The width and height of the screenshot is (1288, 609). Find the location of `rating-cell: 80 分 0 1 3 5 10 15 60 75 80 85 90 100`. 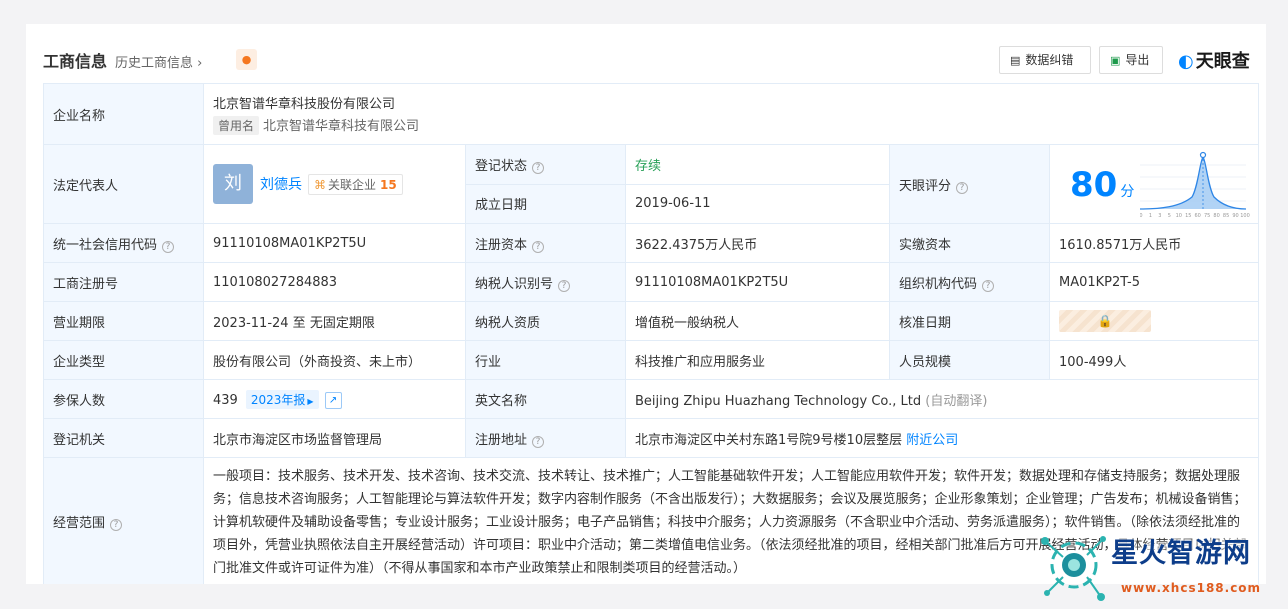

rating-cell: 80 分 0 1 3 5 10 15 60 75 80 85 90 100 is located at coordinates (1154, 184).